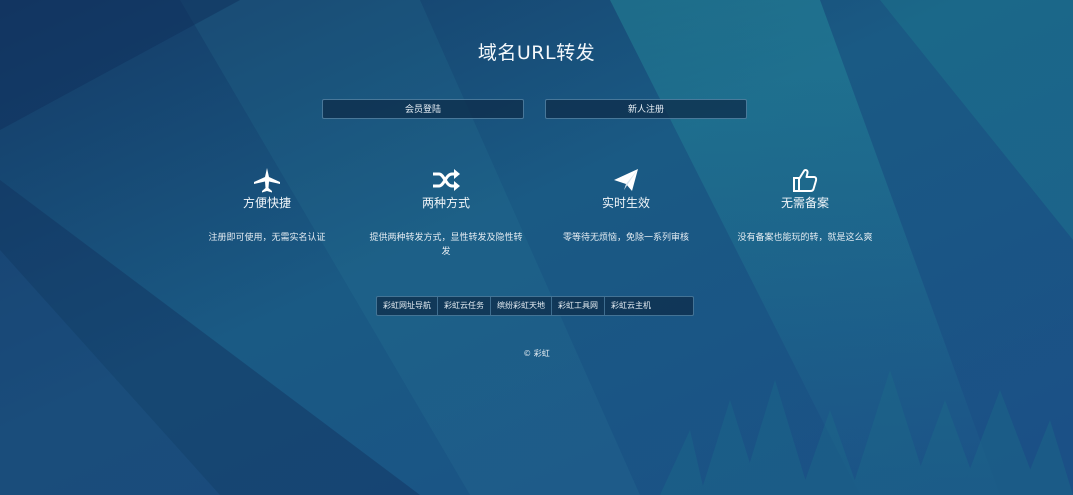 The height and width of the screenshot is (495, 1073). Describe the element at coordinates (625, 238) in the screenshot. I see `feature-desc: 零等待无烦恼，免除一系列审核` at that location.